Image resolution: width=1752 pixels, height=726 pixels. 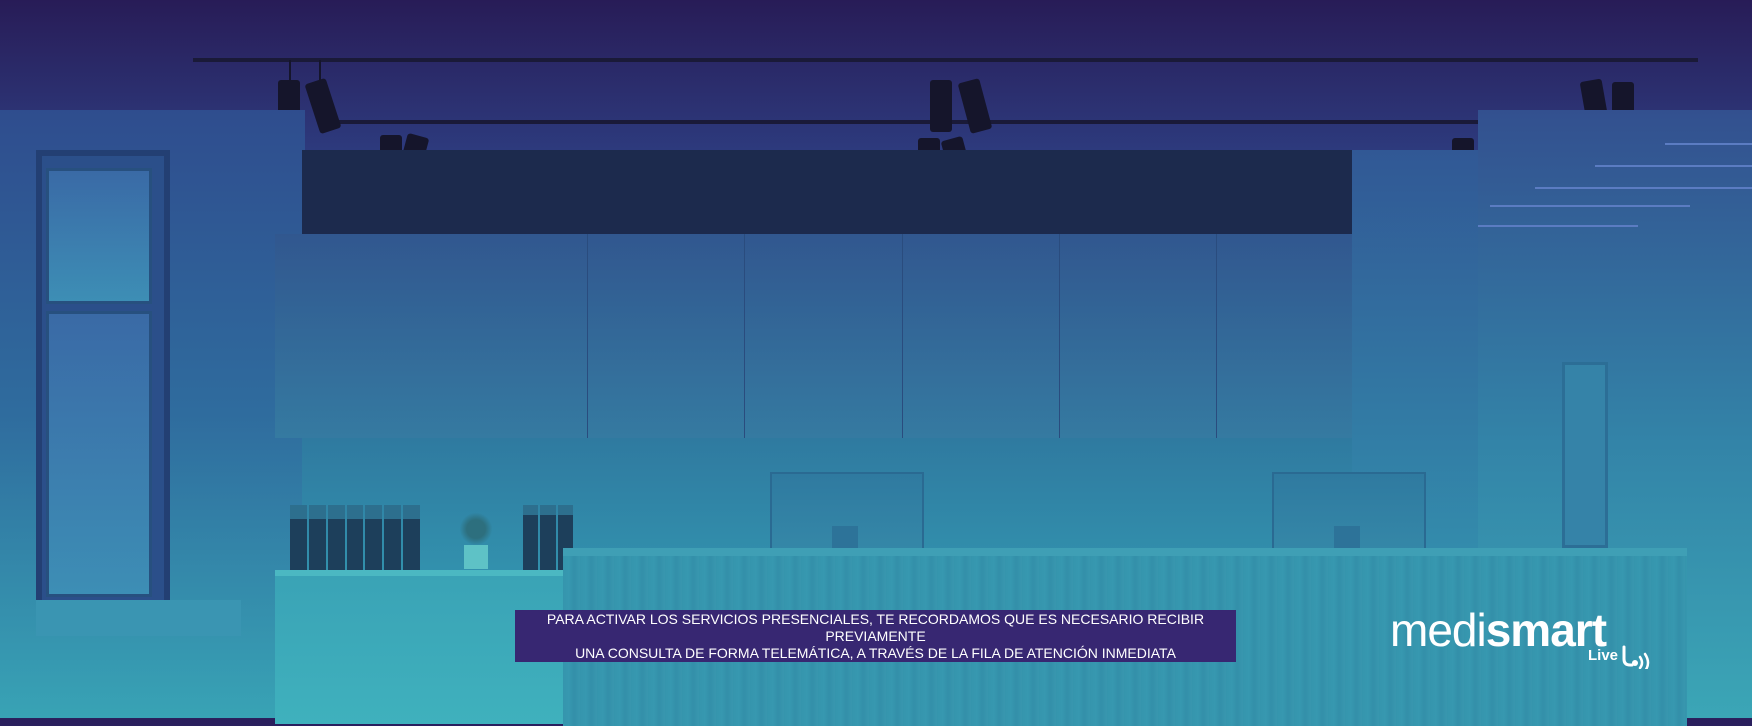 What do you see at coordinates (1585, 455) in the screenshot?
I see `hallway-door` at bounding box center [1585, 455].